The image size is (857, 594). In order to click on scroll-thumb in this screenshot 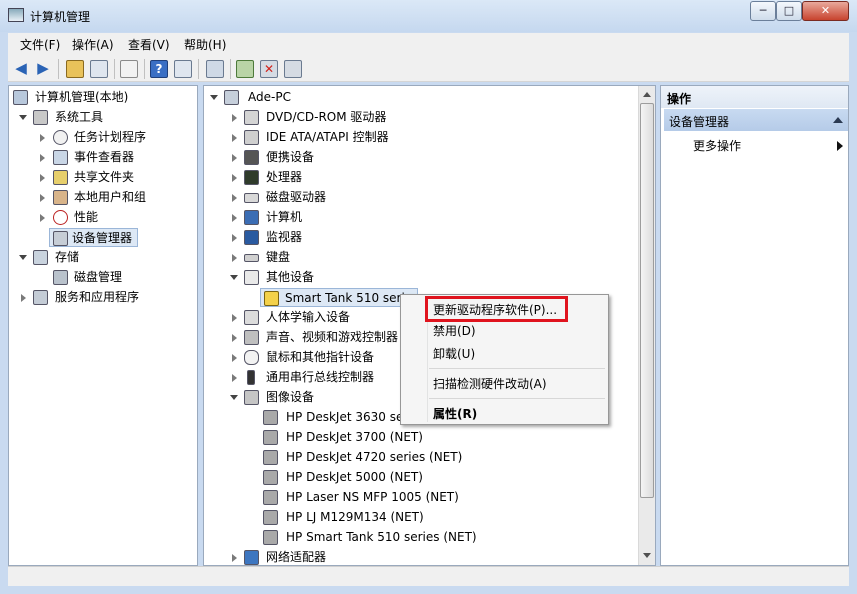, I will do `click(647, 300)`.